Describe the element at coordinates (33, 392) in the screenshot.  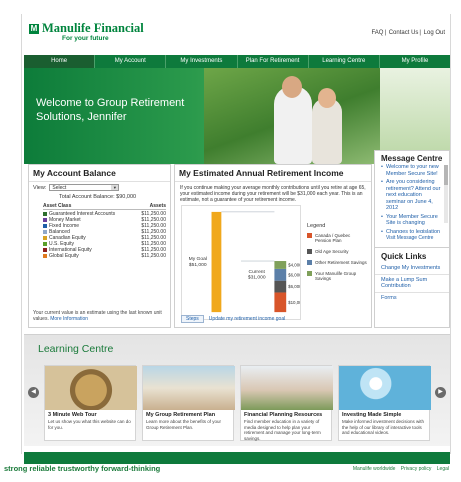
I see `carousel-prev-icon: ◀` at that location.